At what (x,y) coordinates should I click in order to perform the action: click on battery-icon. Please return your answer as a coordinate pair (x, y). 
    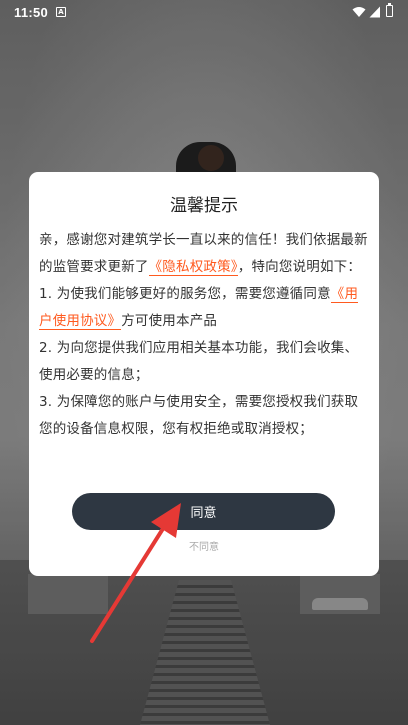
    Looking at the image, I should click on (389, 10).